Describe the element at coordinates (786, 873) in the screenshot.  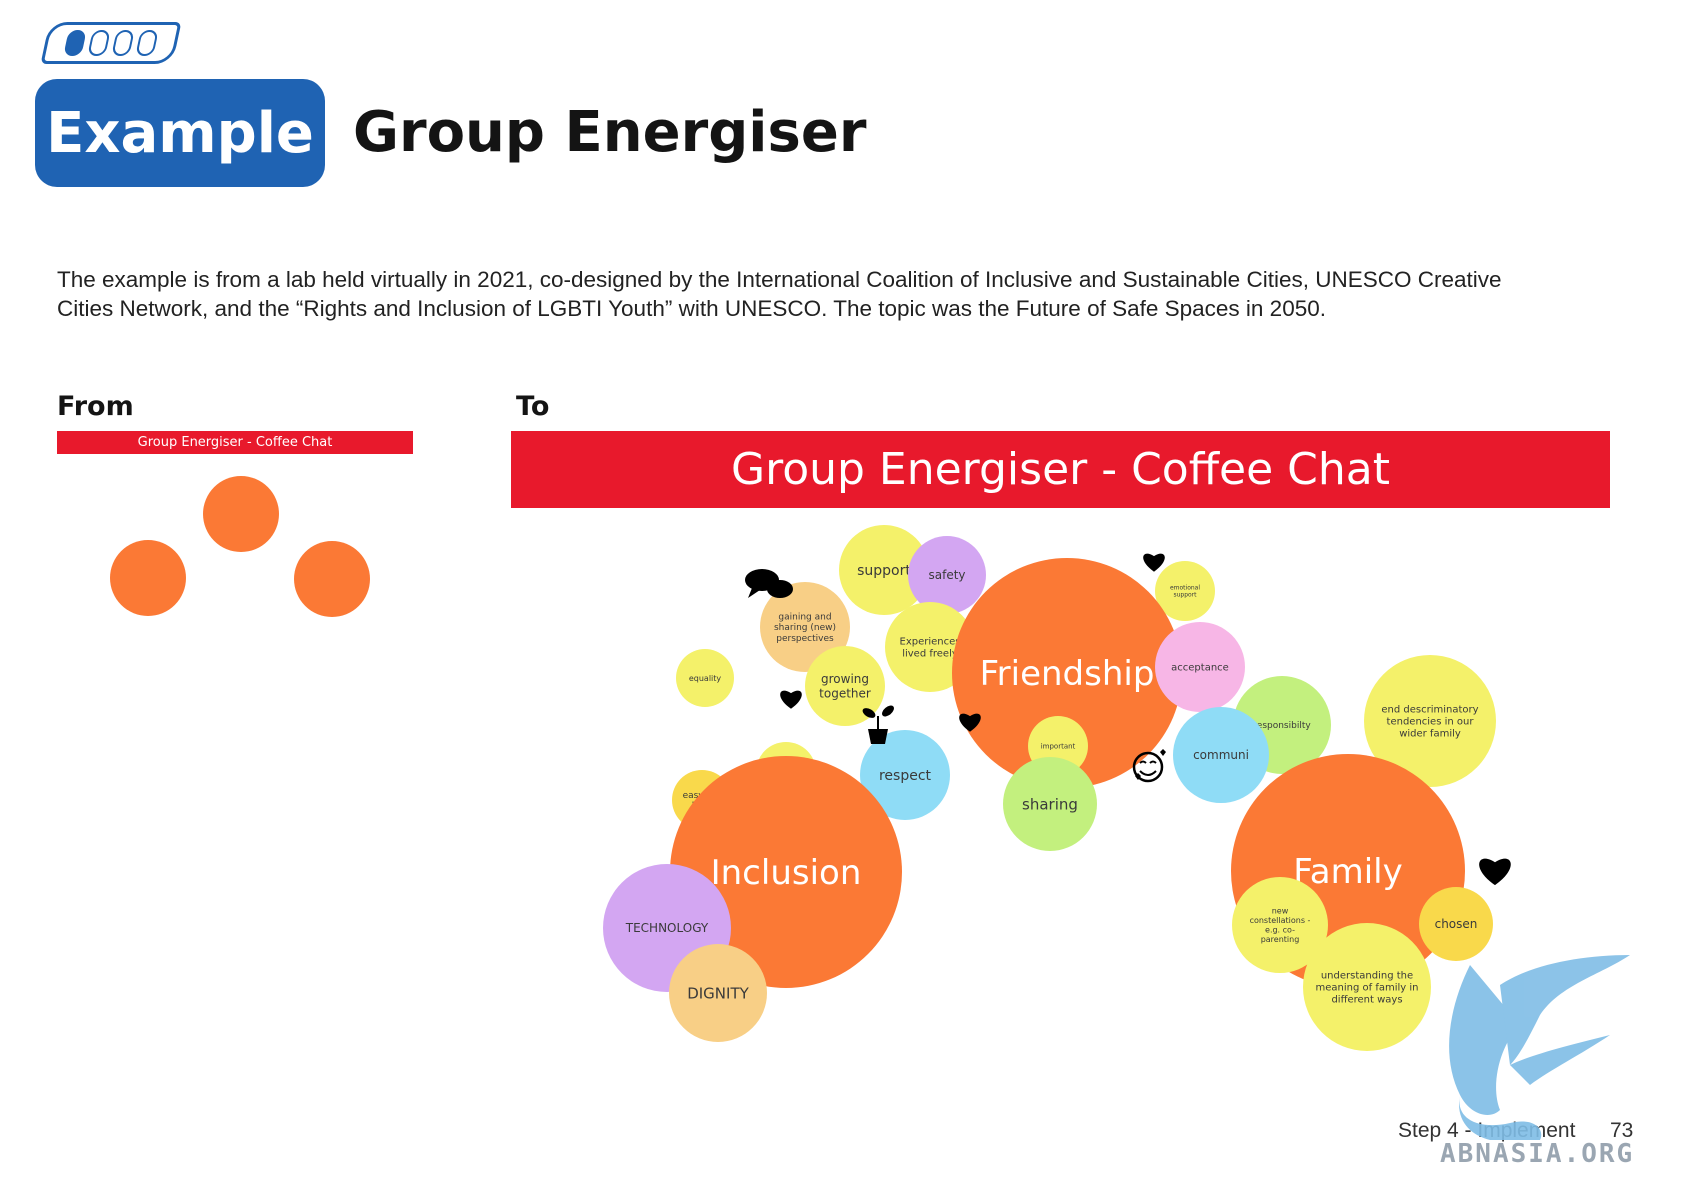
I see `bubble-label: Inclusion` at that location.